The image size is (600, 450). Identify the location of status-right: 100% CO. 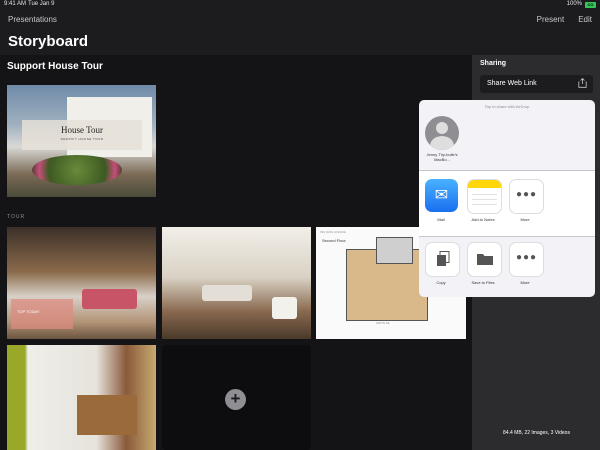
(581, 4).